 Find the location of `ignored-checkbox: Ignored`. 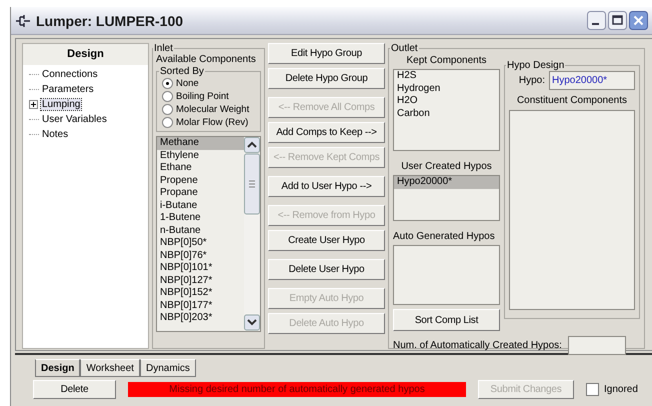

ignored-checkbox: Ignored is located at coordinates (612, 389).